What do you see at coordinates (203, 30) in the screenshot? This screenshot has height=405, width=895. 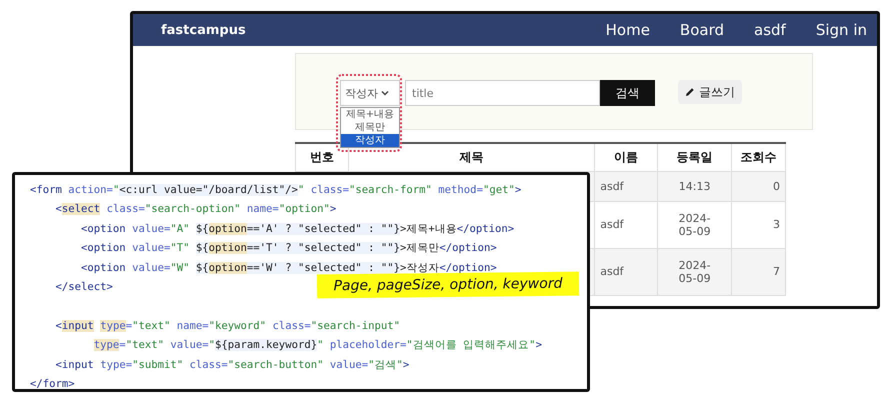 I see `brand-logo: fastcampus` at bounding box center [203, 30].